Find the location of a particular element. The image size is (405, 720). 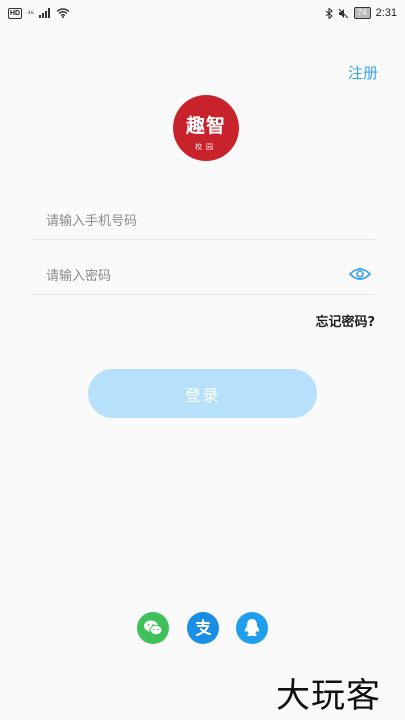

qq-icon is located at coordinates (252, 628).